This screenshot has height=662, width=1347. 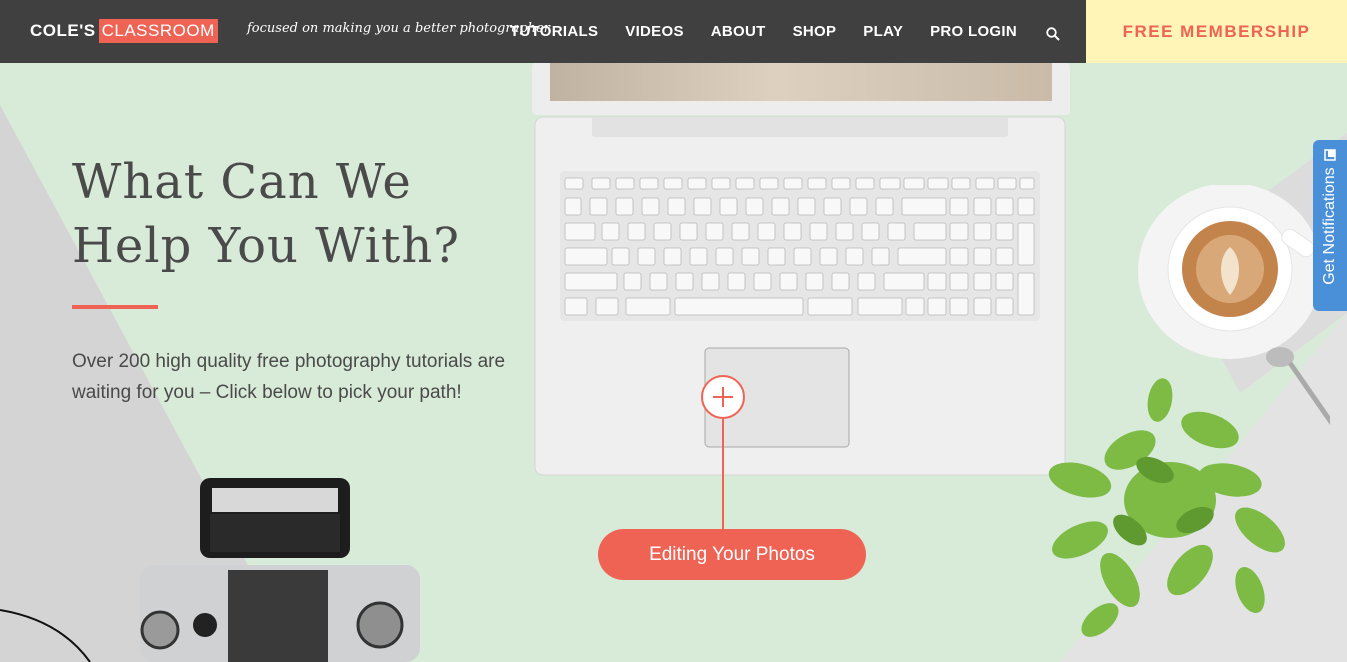 What do you see at coordinates (883, 31) in the screenshot?
I see `nav-play: PLAY` at bounding box center [883, 31].